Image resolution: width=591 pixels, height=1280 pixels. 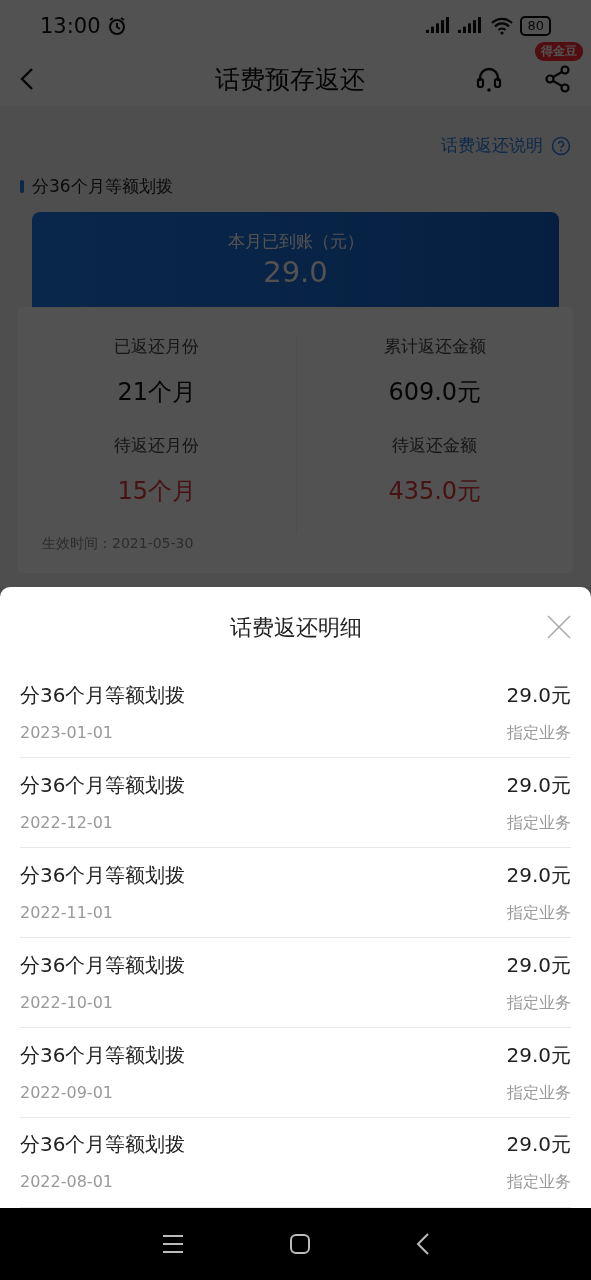 What do you see at coordinates (67, 1093) in the screenshot?
I see `record-date: 2022-09-01` at bounding box center [67, 1093].